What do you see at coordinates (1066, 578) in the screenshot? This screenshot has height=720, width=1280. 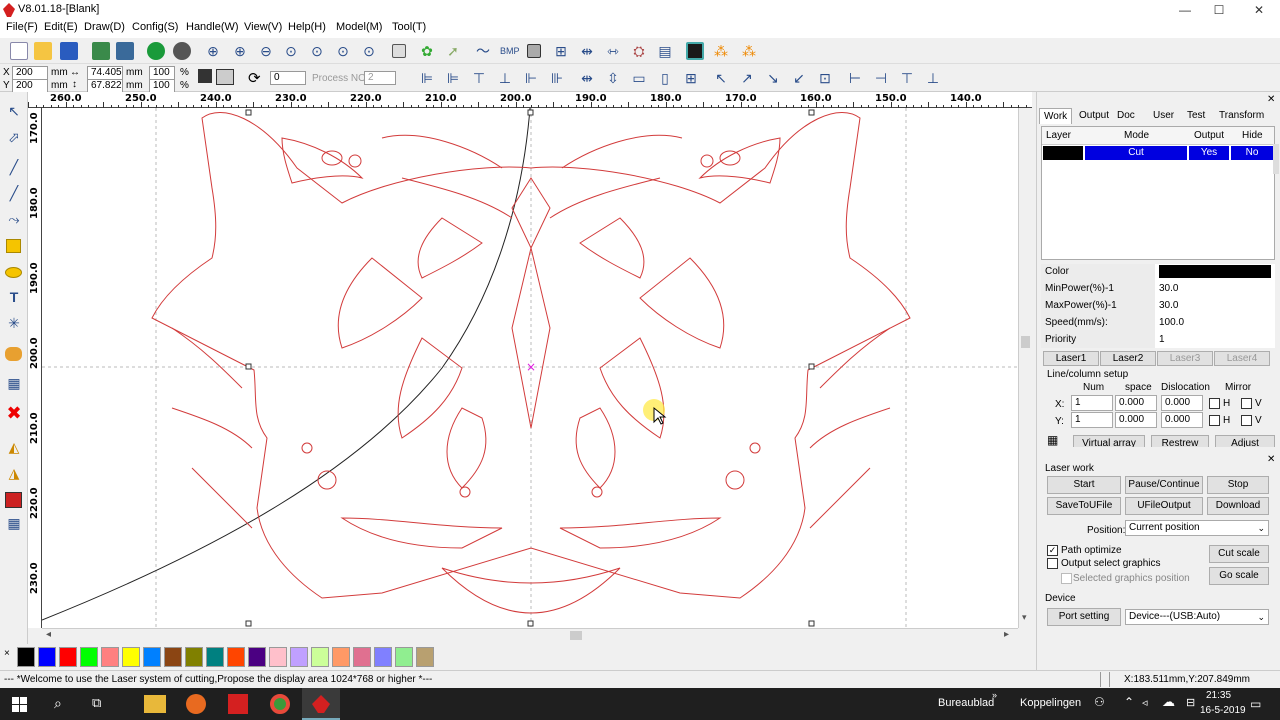 I see `selected-position-checkbox` at bounding box center [1066, 578].